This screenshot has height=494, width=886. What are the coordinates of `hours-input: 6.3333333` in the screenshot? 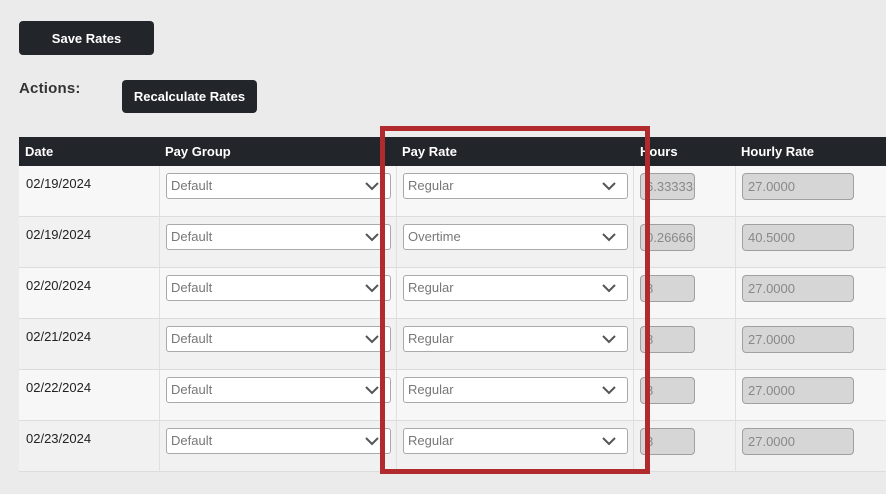 It's located at (667, 186).